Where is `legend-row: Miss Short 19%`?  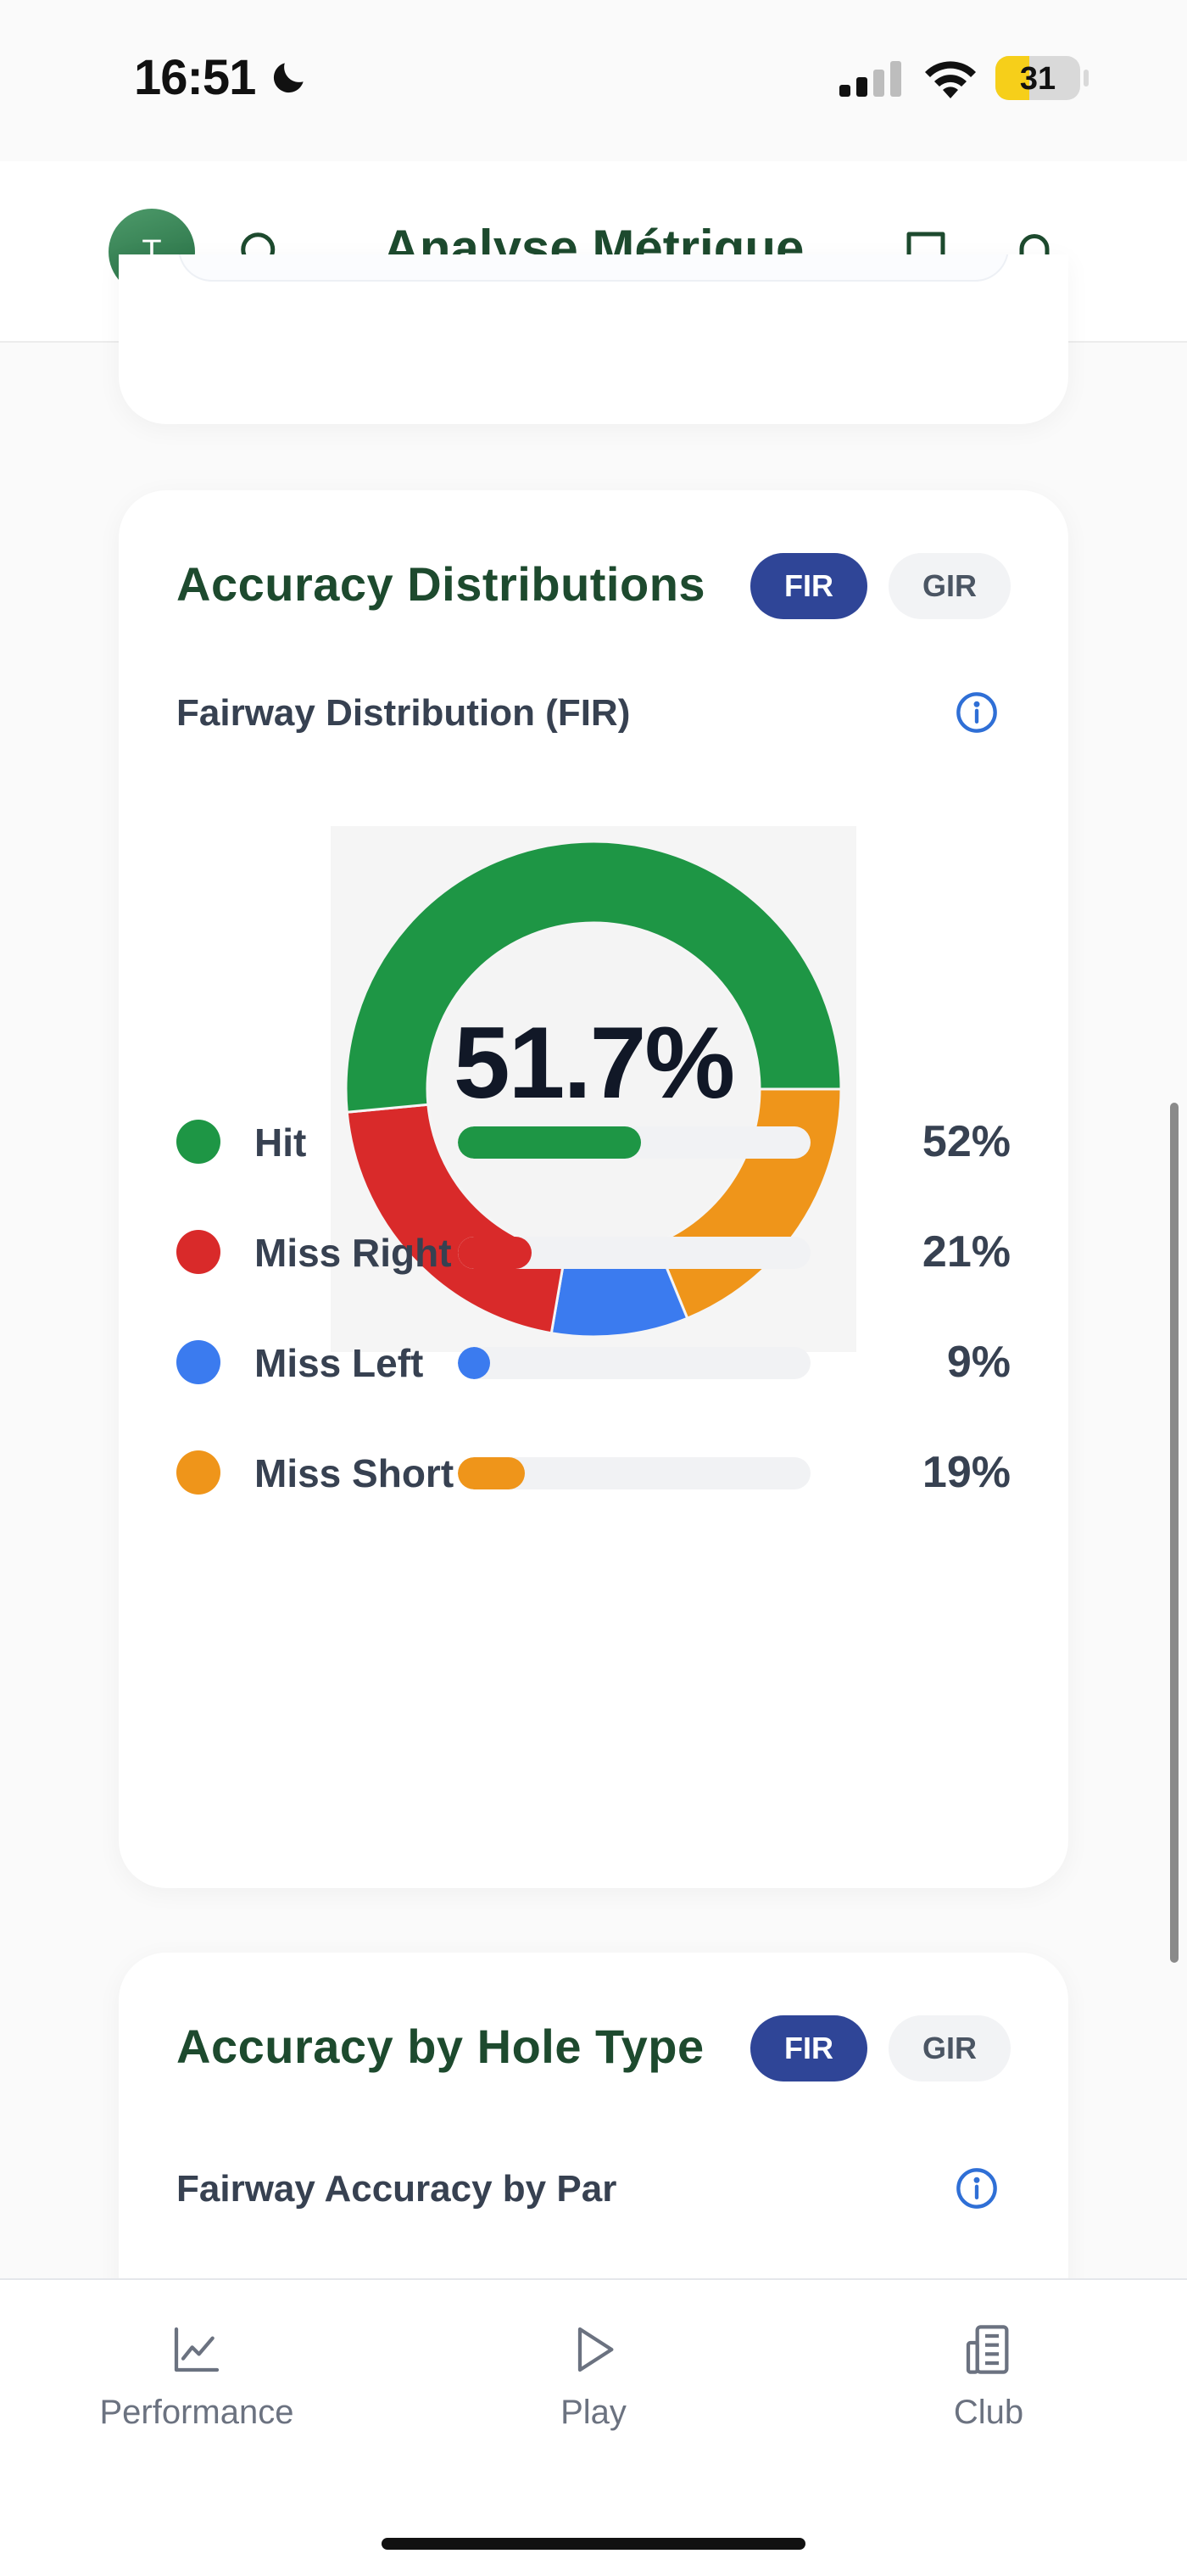 legend-row: Miss Short 19% is located at coordinates (593, 1472).